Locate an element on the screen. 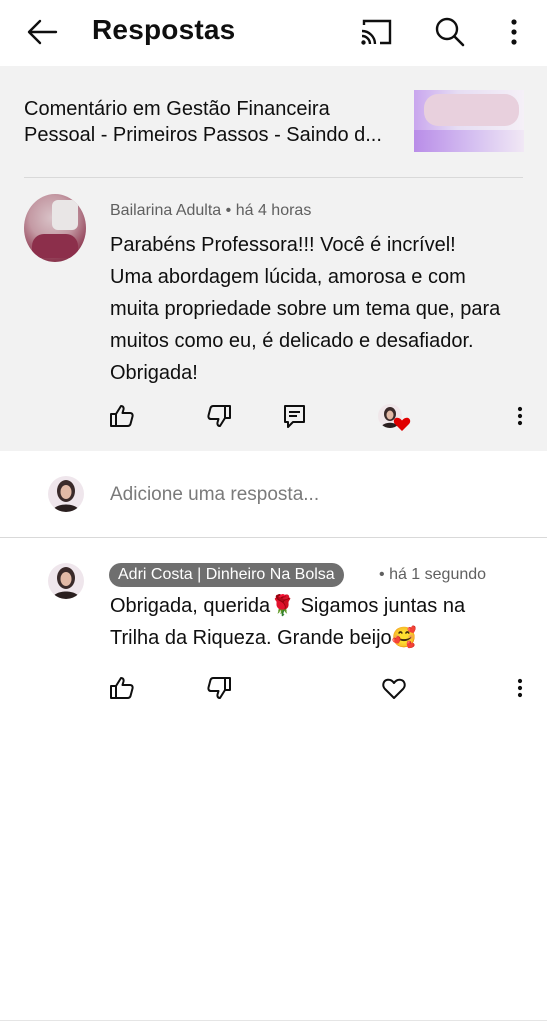 This screenshot has width=547, height=1024. creator-heart-badge is located at coordinates (395, 419).